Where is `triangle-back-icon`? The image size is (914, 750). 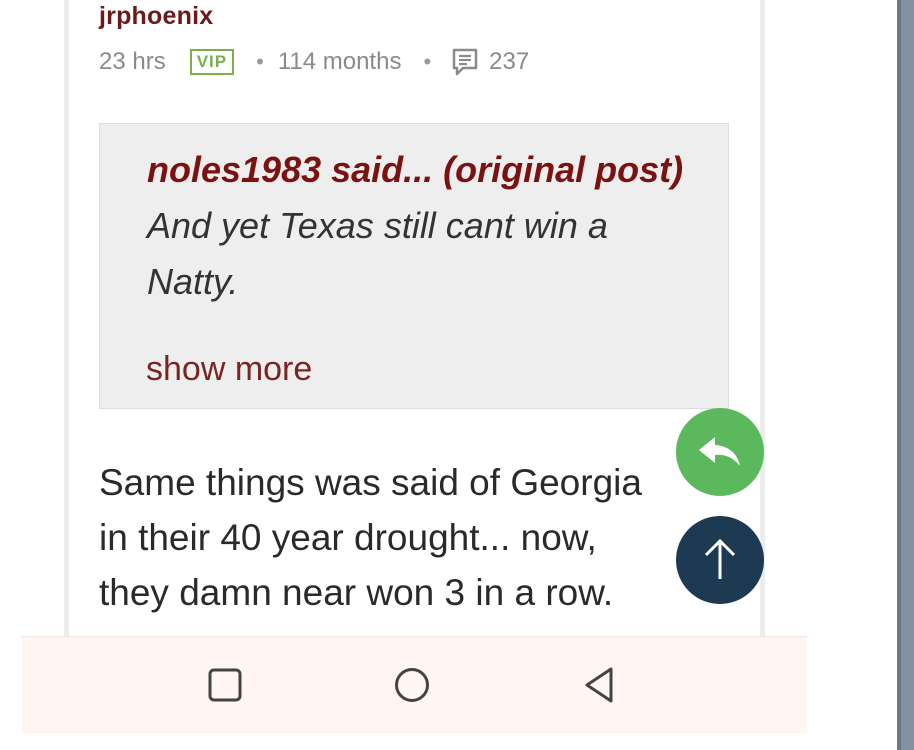
triangle-back-icon is located at coordinates (599, 685).